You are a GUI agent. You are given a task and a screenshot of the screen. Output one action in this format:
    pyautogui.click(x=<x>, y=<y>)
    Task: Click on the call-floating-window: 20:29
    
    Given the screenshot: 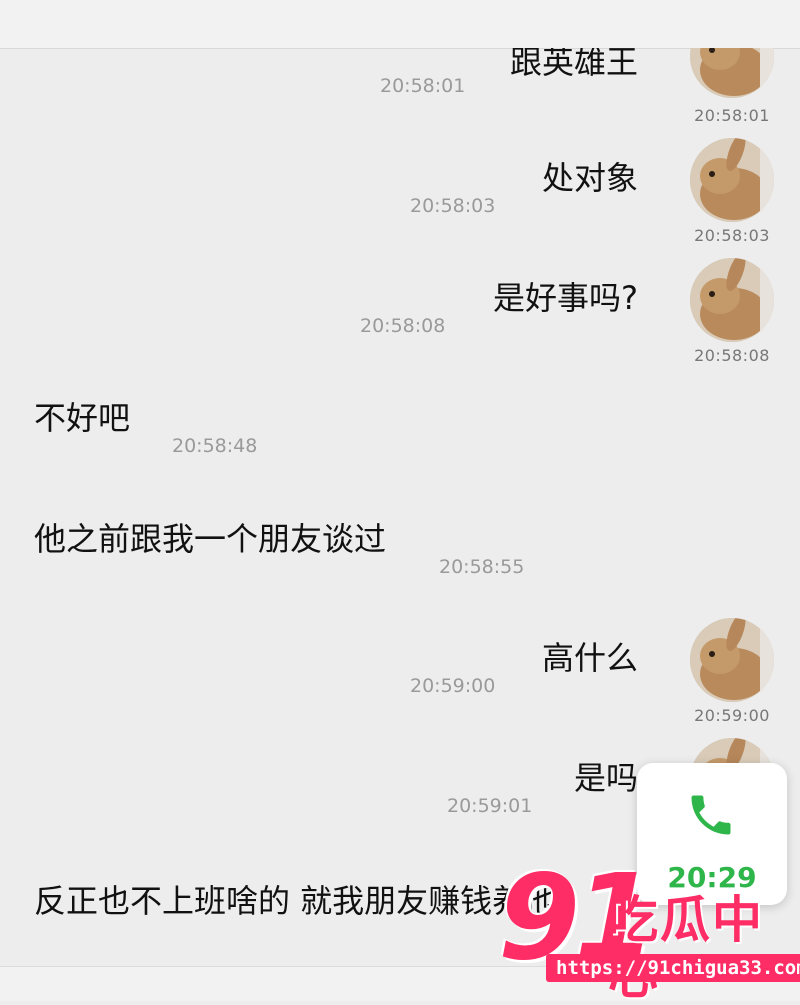 What is the action you would take?
    pyautogui.click(x=712, y=834)
    